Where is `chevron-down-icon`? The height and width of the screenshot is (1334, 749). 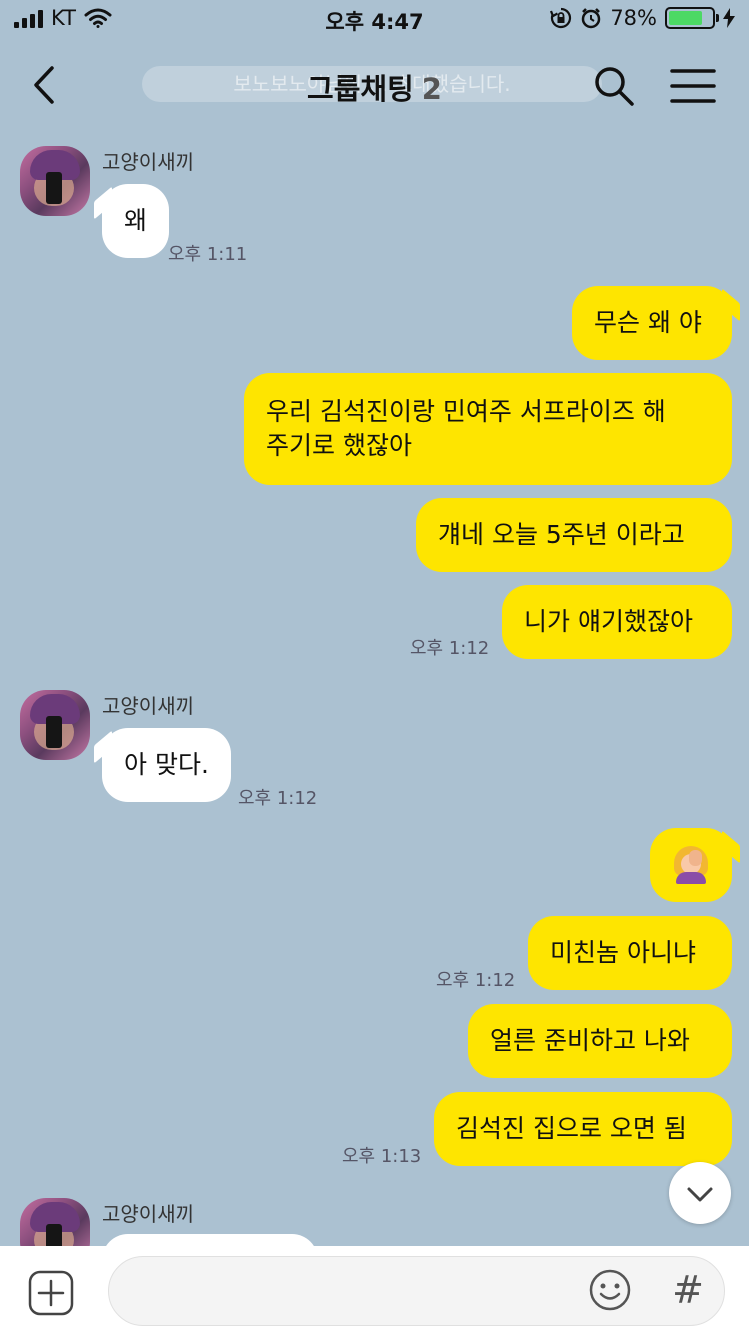 chevron-down-icon is located at coordinates (700, 1194).